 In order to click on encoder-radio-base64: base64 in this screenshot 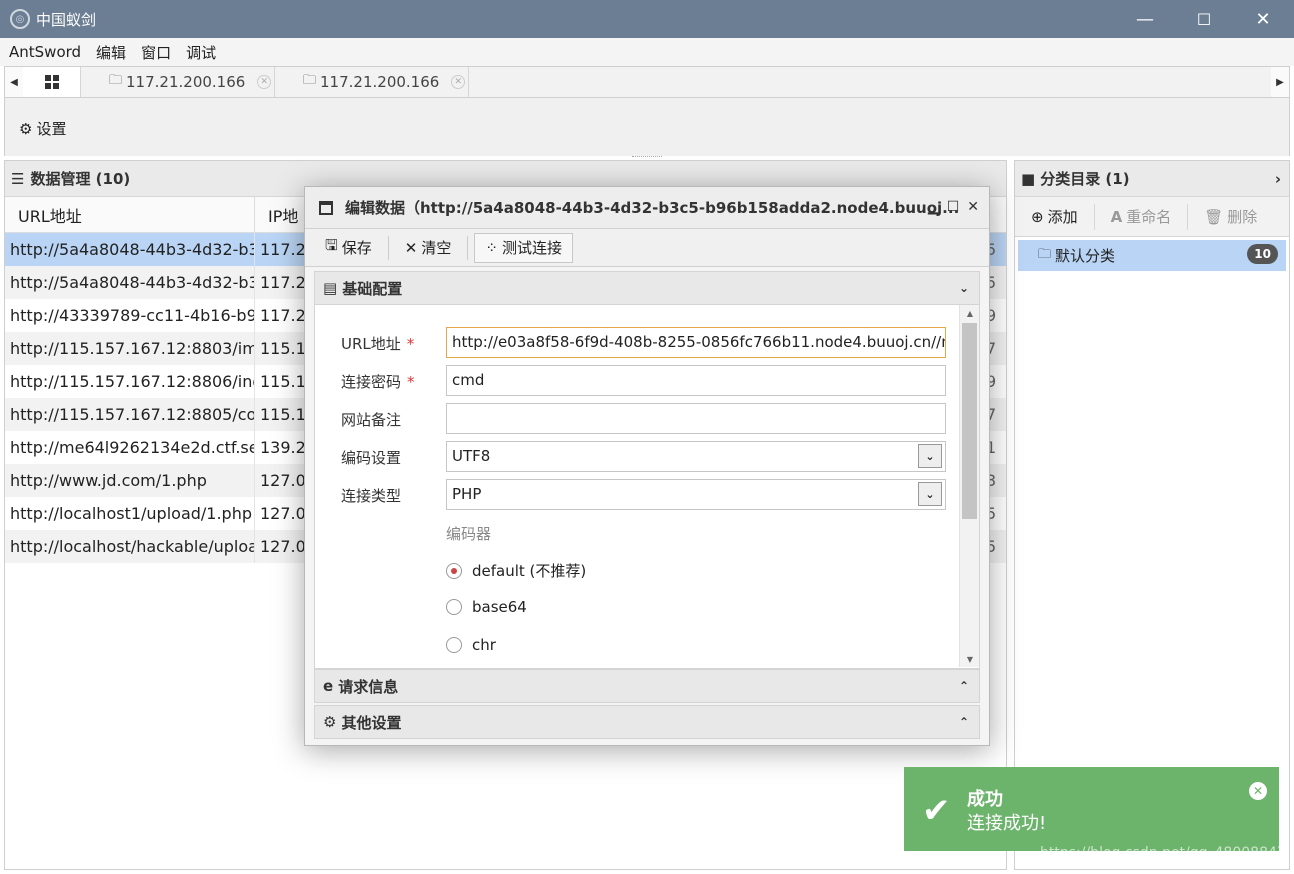, I will do `click(486, 607)`.